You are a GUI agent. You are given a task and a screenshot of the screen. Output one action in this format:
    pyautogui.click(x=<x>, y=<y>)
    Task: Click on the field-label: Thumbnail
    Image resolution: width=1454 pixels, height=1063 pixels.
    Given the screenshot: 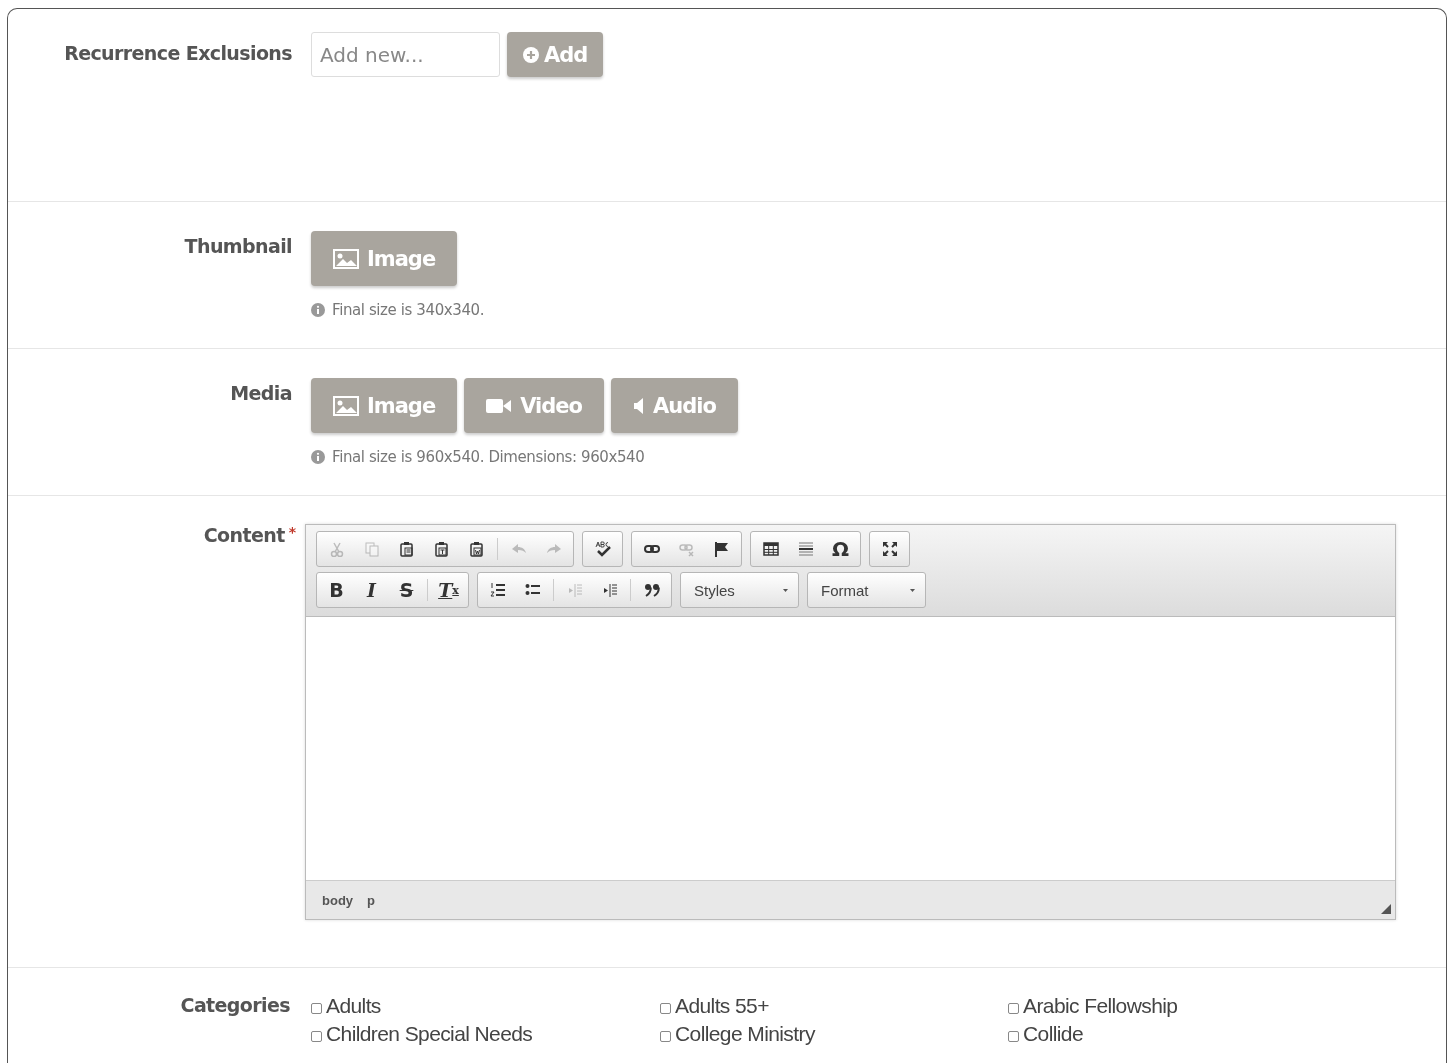 What is the action you would take?
    pyautogui.click(x=238, y=246)
    